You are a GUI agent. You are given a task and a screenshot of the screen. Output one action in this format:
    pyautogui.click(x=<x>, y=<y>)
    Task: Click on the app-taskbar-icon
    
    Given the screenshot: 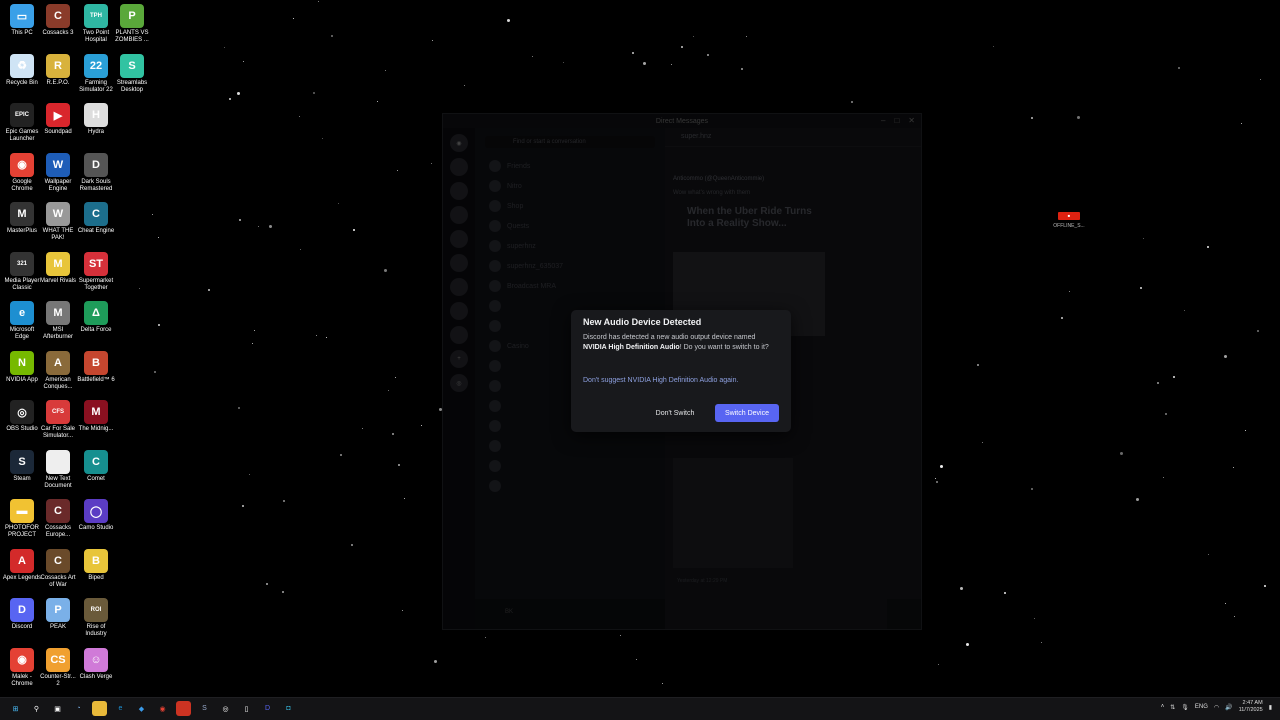 What is the action you would take?
    pyautogui.click(x=183, y=708)
    